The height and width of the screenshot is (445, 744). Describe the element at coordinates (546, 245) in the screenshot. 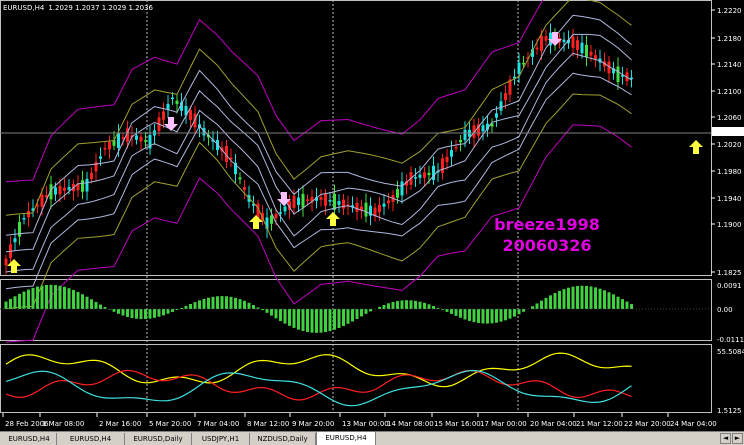

I see `watermark-line2: 20060326` at that location.